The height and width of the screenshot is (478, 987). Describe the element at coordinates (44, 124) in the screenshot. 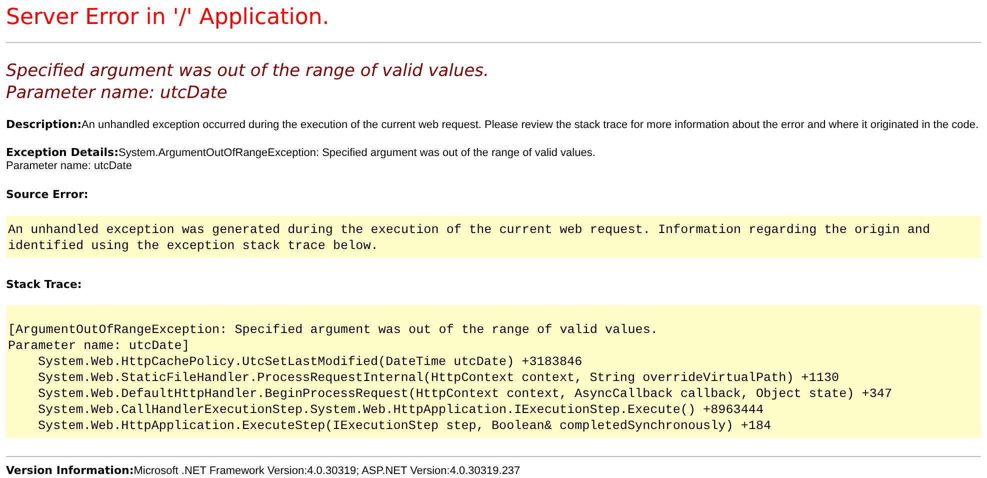

I see `description-label: Description:` at that location.